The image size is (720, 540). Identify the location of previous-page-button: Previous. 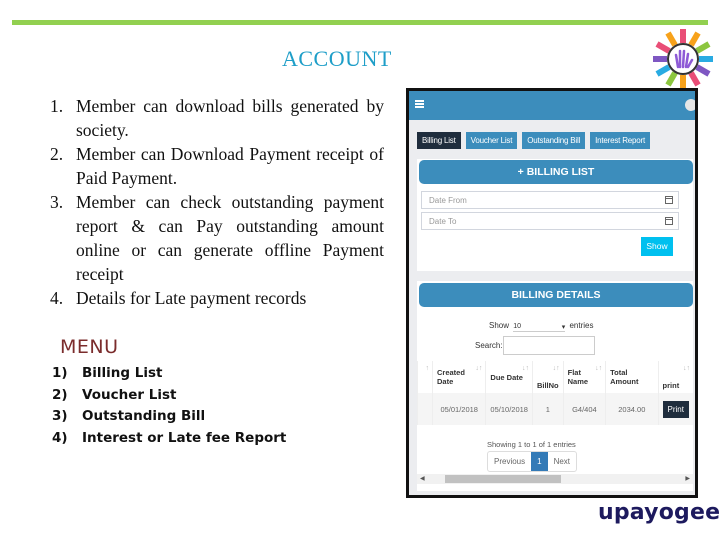
(509, 461).